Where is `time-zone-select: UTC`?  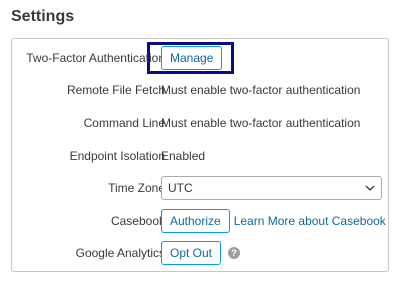
time-zone-select: UTC is located at coordinates (271, 188).